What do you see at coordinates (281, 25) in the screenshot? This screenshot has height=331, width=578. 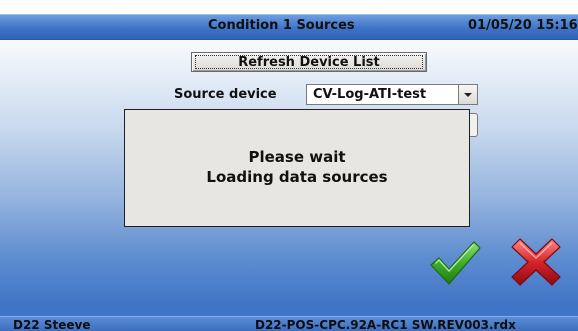 I see `page-title: Condition 1 Sources` at bounding box center [281, 25].